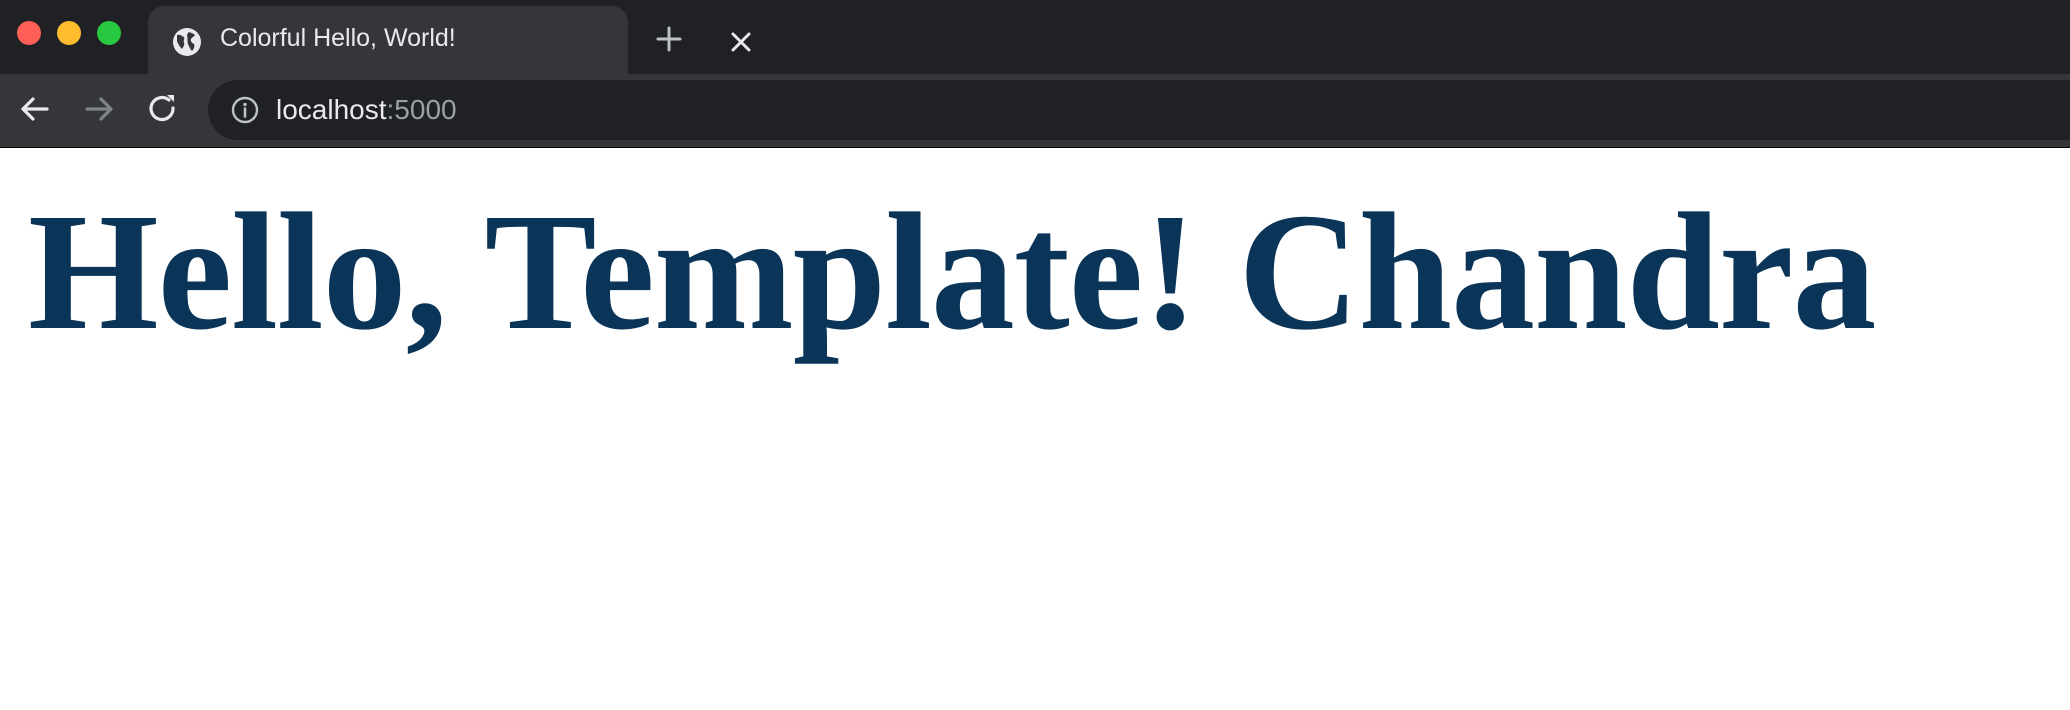 The image size is (2070, 710). What do you see at coordinates (109, 33) in the screenshot?
I see `window-maximize-button` at bounding box center [109, 33].